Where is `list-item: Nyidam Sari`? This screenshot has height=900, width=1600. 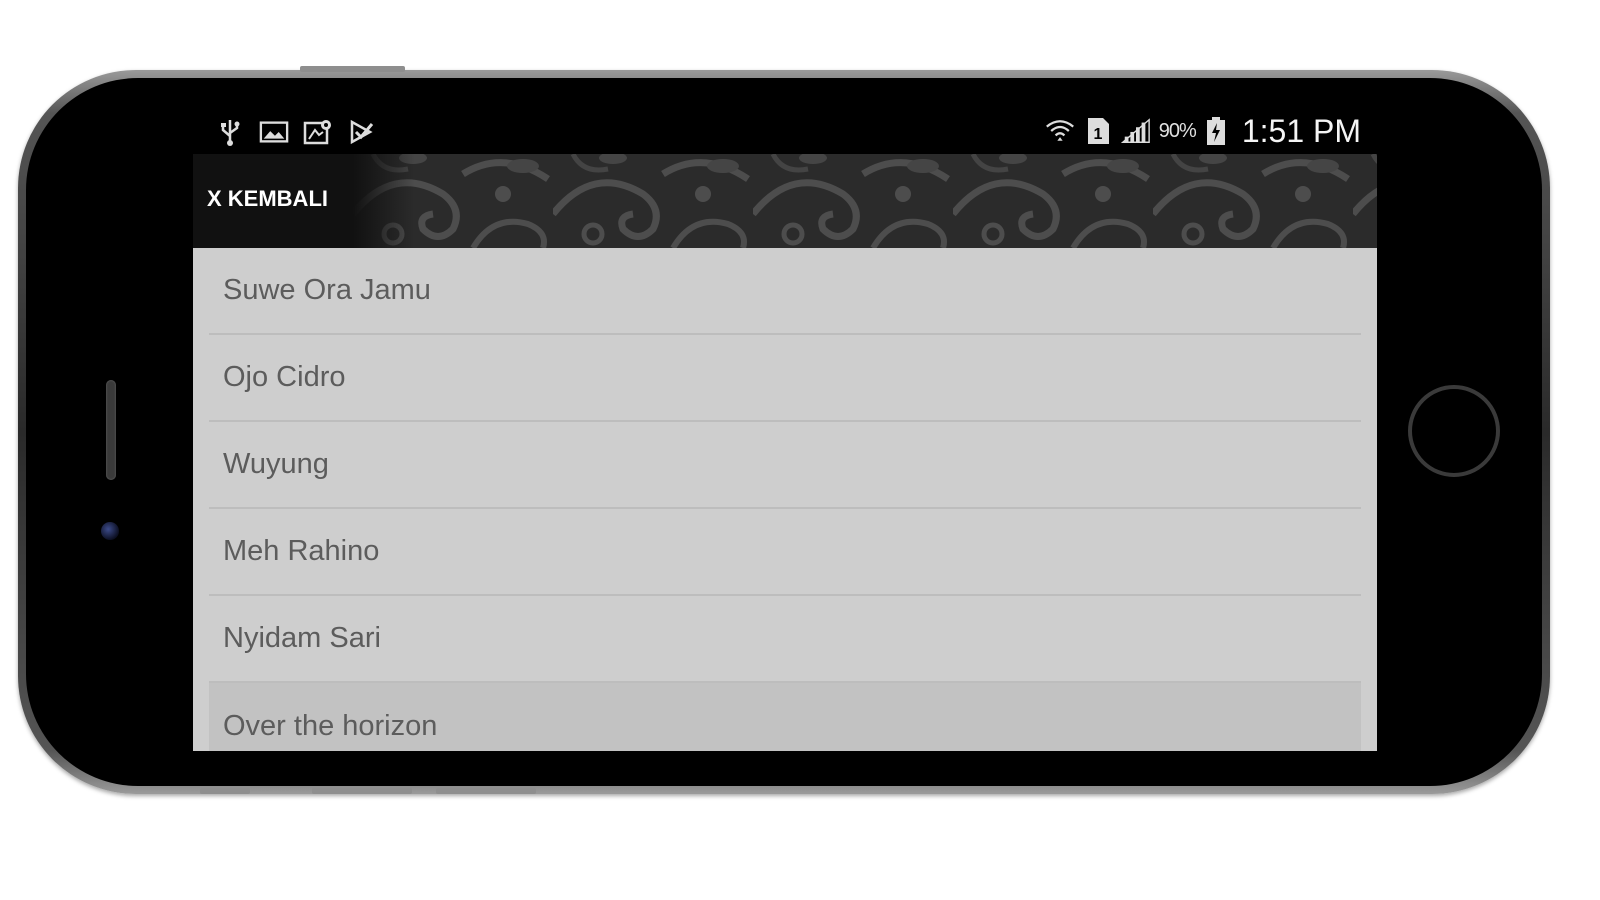 list-item: Nyidam Sari is located at coordinates (785, 639).